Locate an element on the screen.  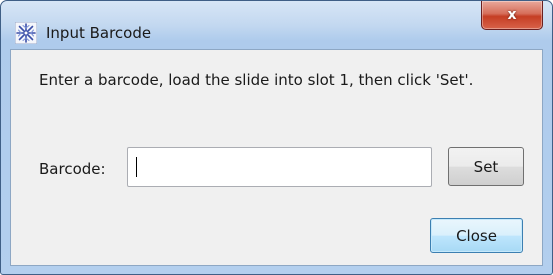
barcode-label: Barcode: is located at coordinates (72, 169).